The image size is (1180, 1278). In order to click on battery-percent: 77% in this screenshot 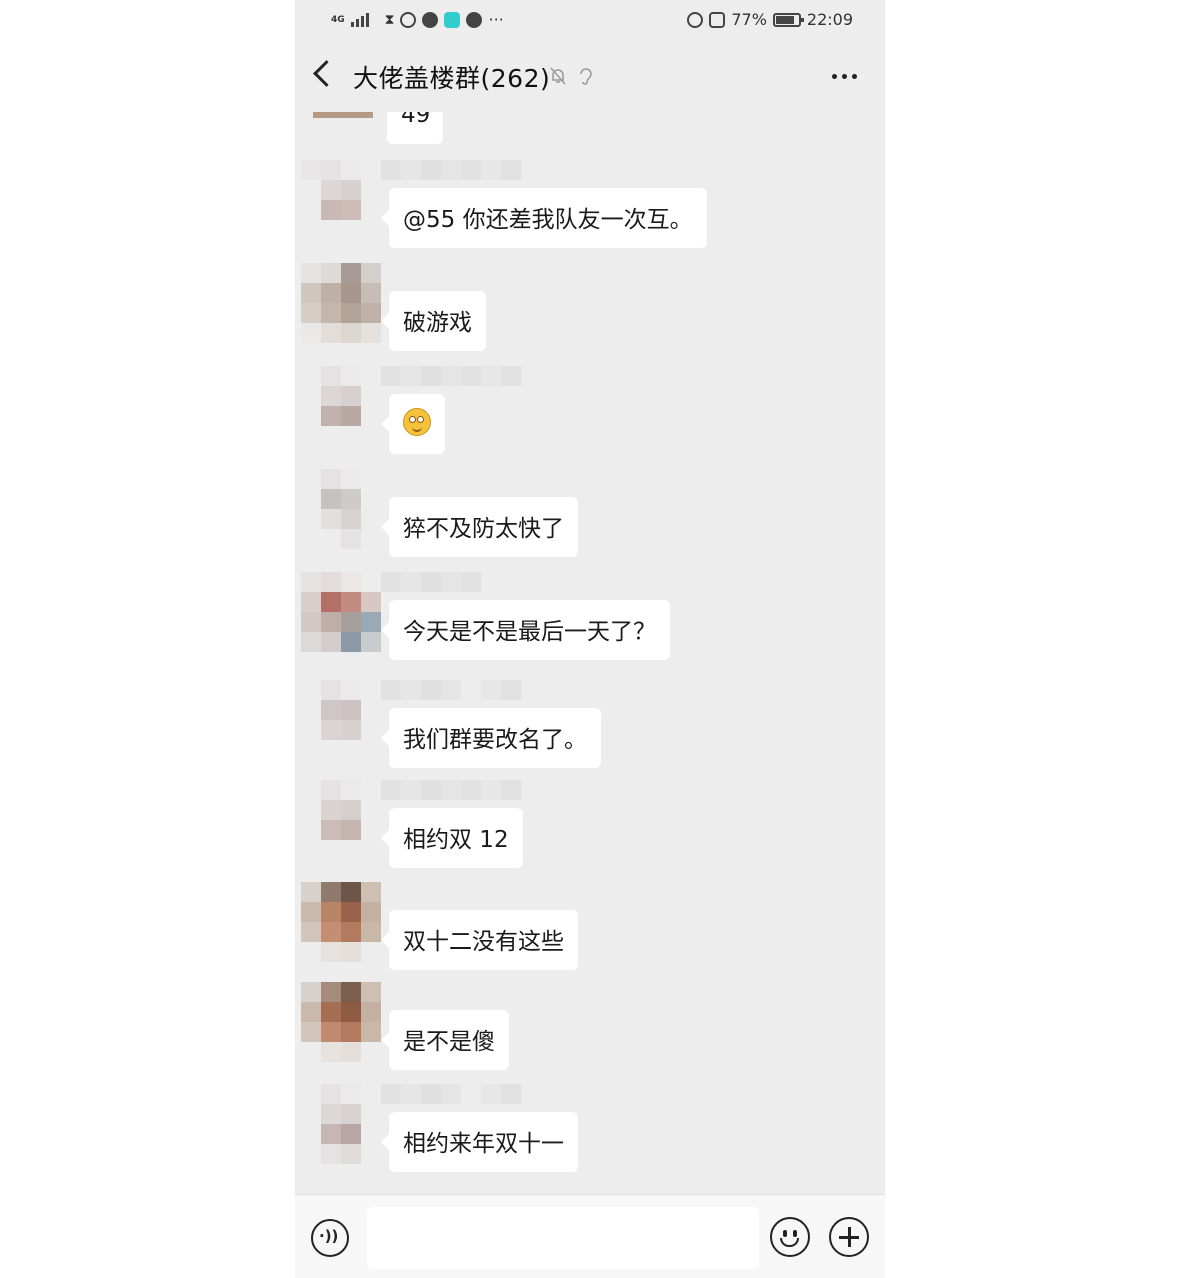, I will do `click(749, 19)`.